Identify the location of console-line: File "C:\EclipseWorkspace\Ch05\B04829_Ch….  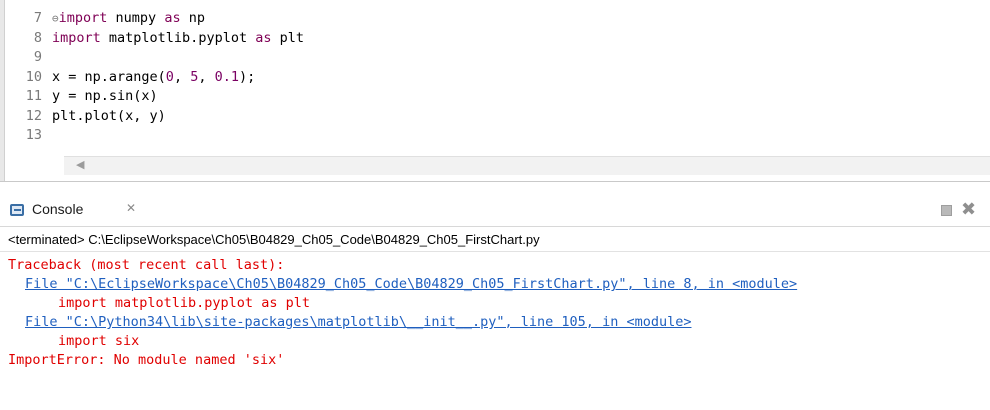
(495, 284).